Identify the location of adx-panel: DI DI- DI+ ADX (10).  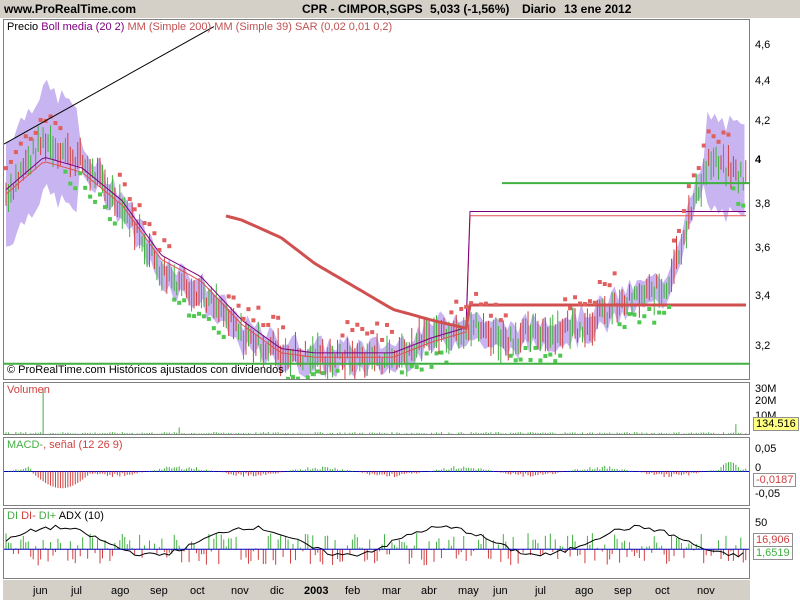
(376, 543).